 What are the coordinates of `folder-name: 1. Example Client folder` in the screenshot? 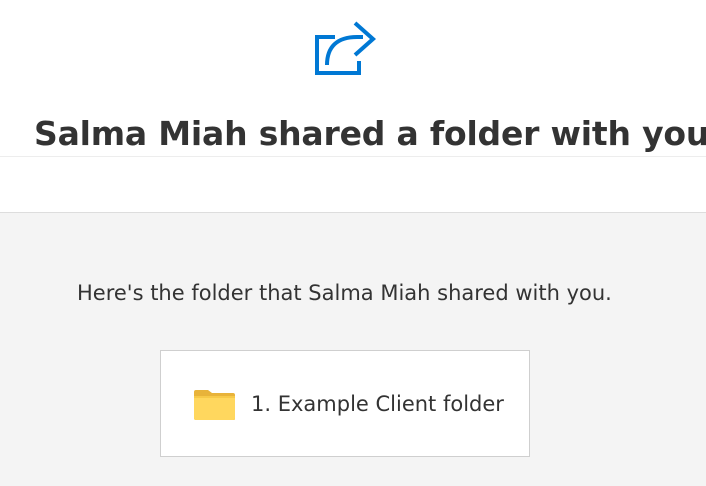 It's located at (377, 404).